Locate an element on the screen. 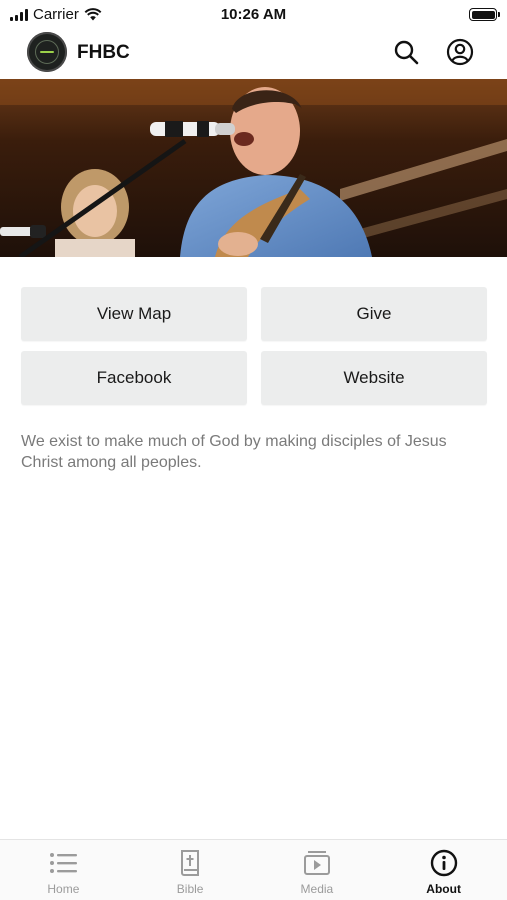 Image resolution: width=507 pixels, height=900 pixels. status-bar: Carrier 10:26 AM is located at coordinates (253, 15).